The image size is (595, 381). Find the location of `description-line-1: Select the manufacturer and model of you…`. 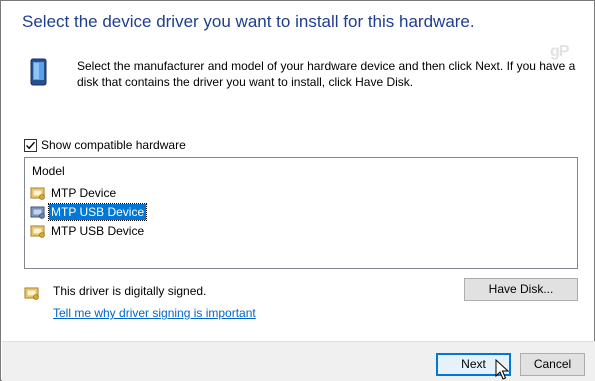

description-line-1: Select the manufacturer and model of you… is located at coordinates (326, 66).